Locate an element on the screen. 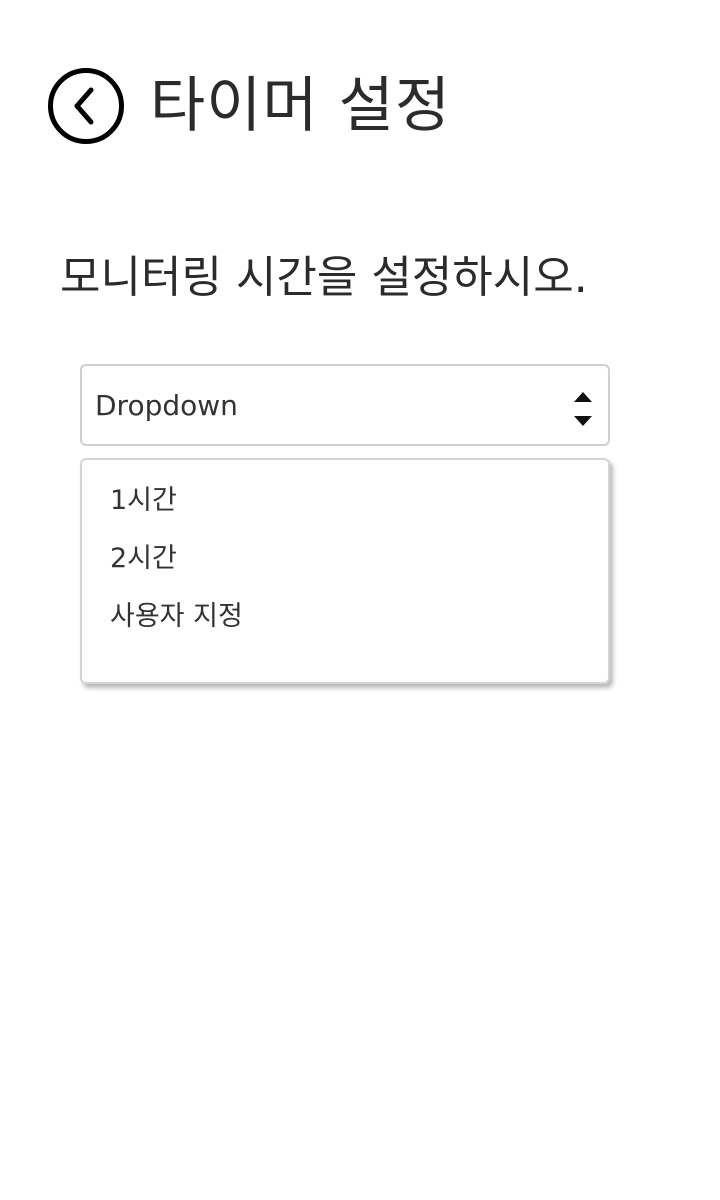 The width and height of the screenshot is (720, 1200). back-button is located at coordinates (86, 106).